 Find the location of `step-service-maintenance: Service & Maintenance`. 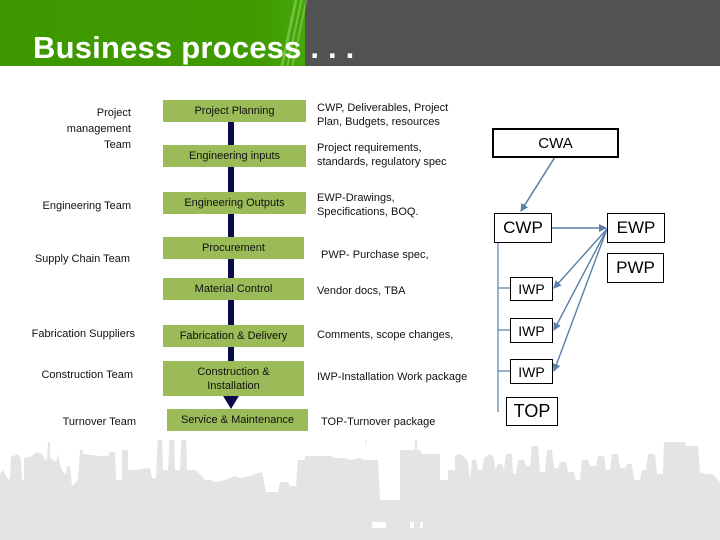

step-service-maintenance: Service & Maintenance is located at coordinates (237, 420).